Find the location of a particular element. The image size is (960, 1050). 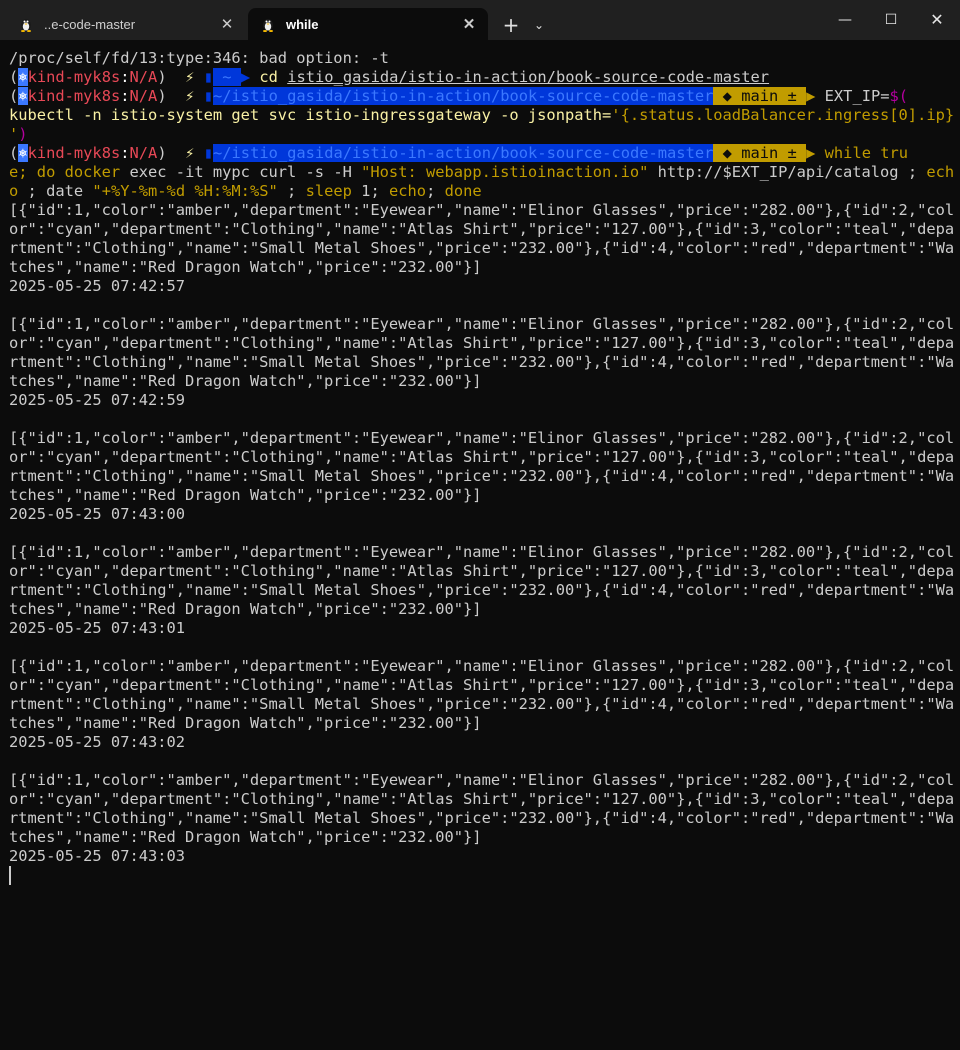

timestamp-line: 2025-05-25 07:43:00 is located at coordinates (97, 514).